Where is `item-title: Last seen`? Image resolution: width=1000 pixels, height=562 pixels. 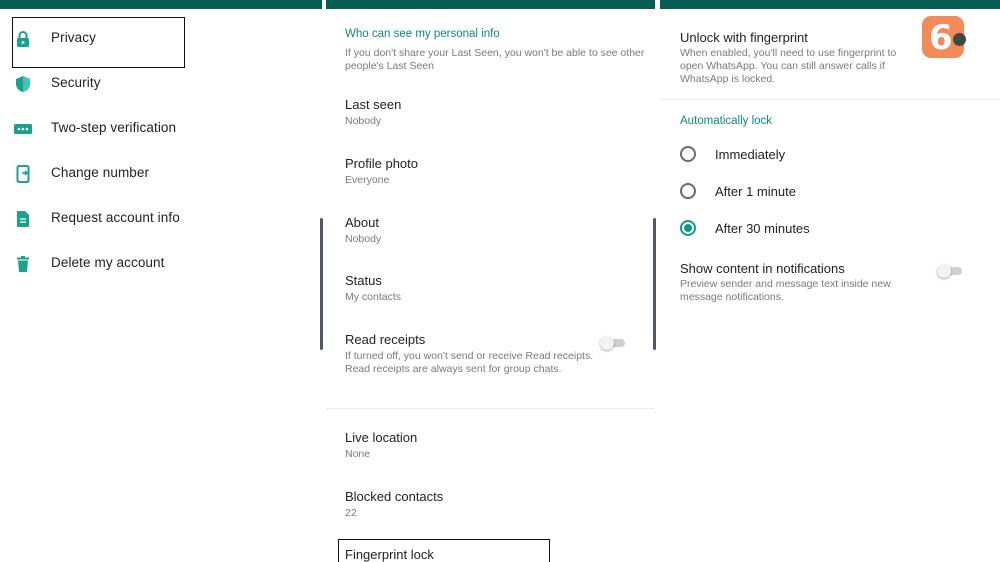
item-title: Last seen is located at coordinates (373, 104).